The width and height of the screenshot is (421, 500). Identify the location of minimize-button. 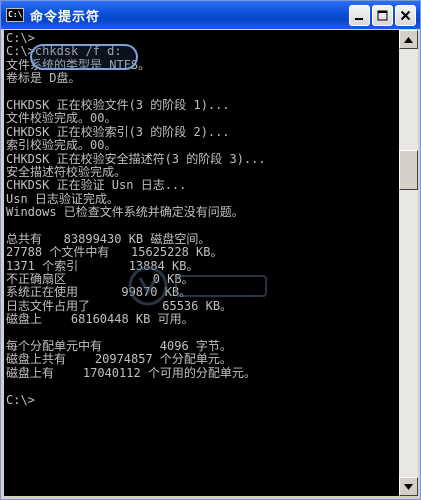
(359, 15).